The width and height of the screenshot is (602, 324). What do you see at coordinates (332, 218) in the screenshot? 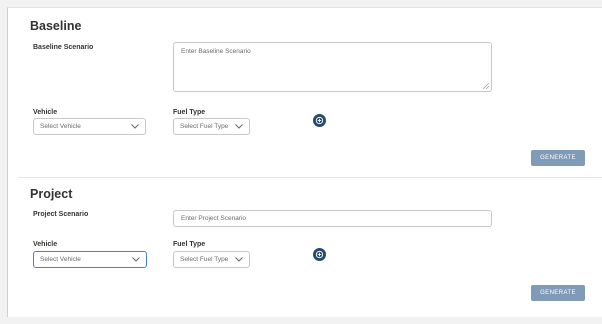
I see `project-scenario-input: Enter Project Scenario` at bounding box center [332, 218].